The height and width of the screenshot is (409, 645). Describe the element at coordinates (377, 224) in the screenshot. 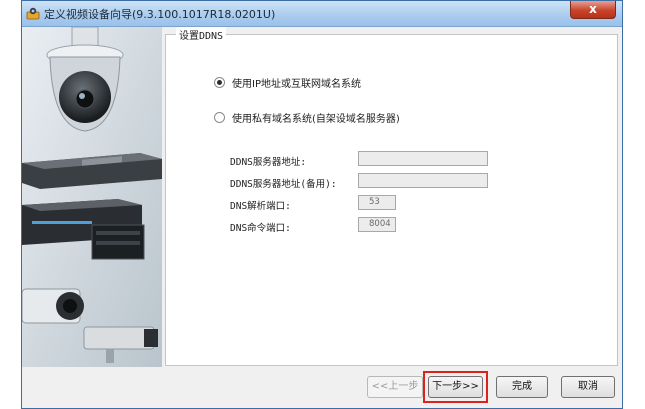

I see `dns-command-port-input: 8004` at that location.